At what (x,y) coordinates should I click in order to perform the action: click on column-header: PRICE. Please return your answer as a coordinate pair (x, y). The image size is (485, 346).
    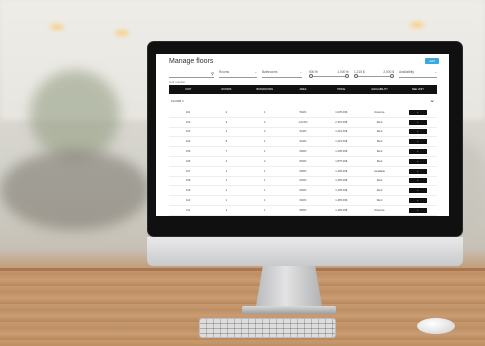
    Looking at the image, I should click on (341, 89).